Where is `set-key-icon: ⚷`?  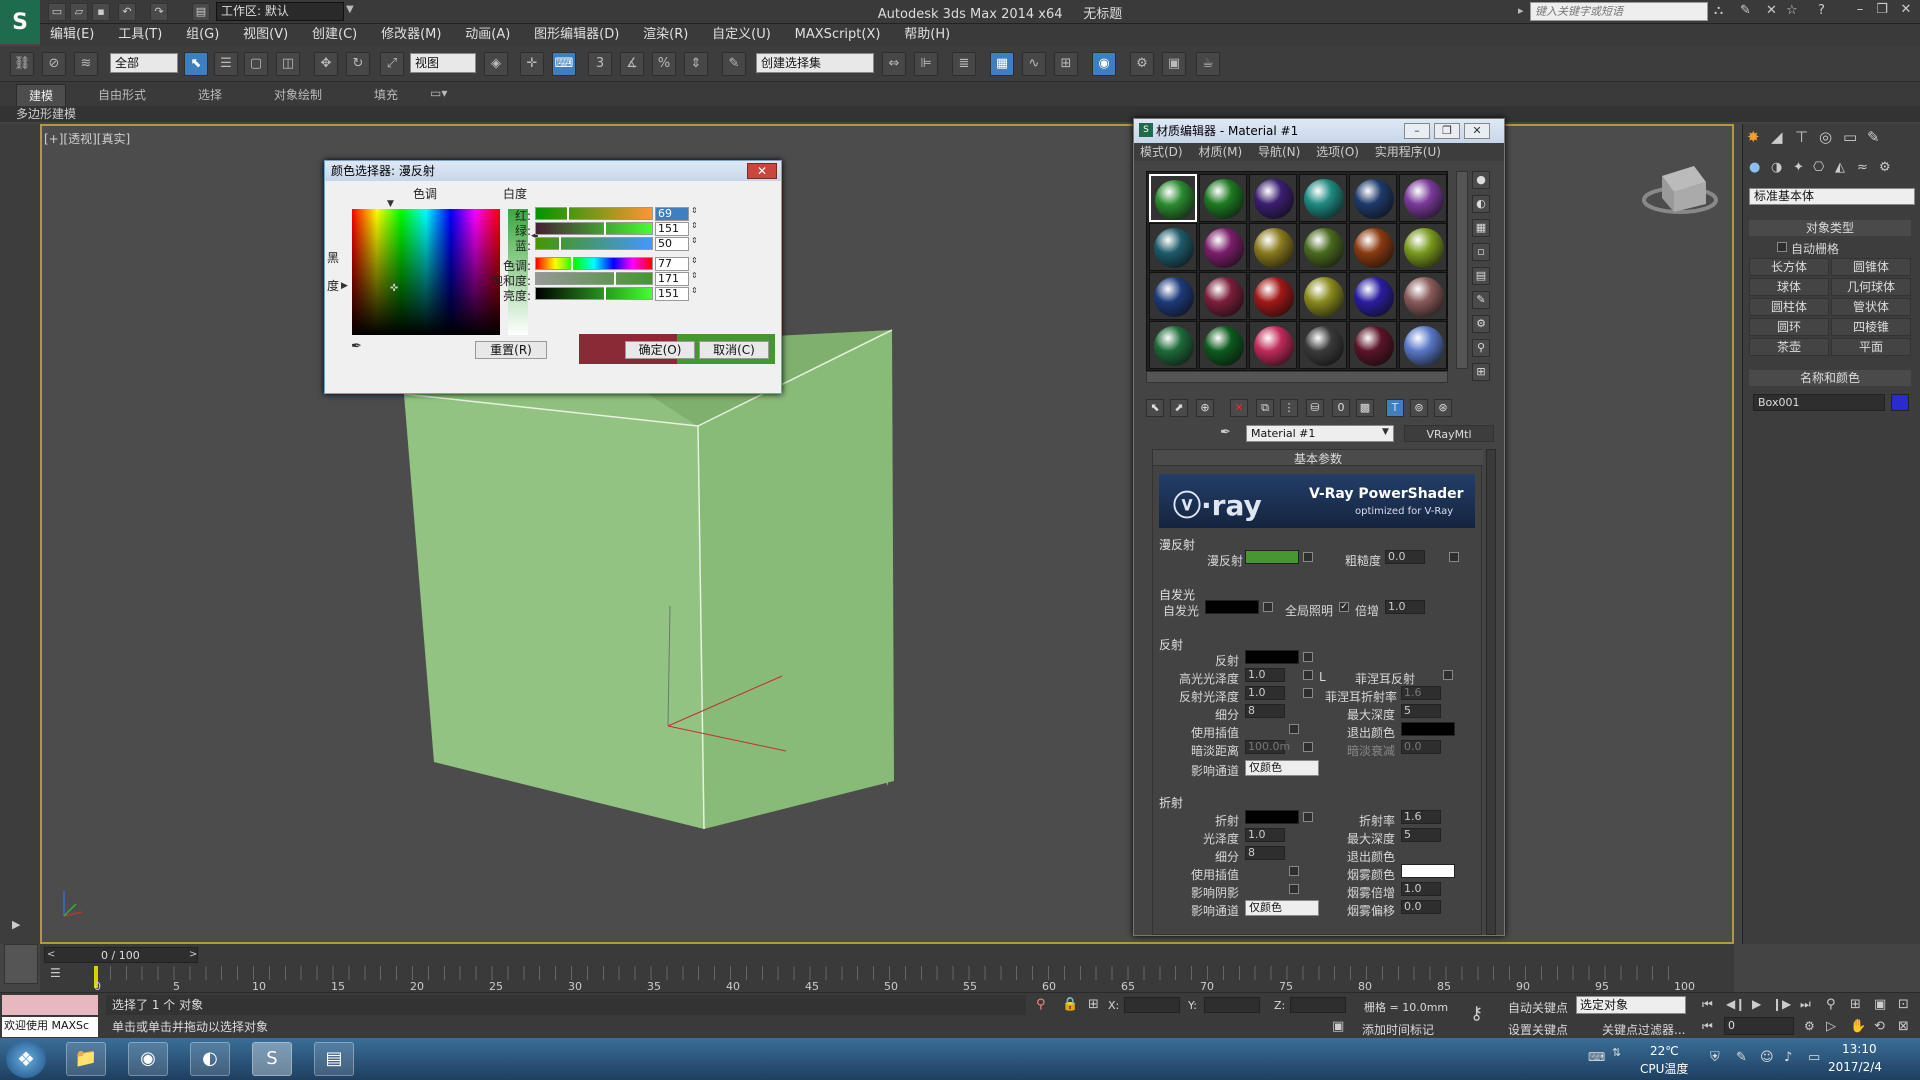
set-key-icon: ⚷ is located at coordinates (1476, 1013).